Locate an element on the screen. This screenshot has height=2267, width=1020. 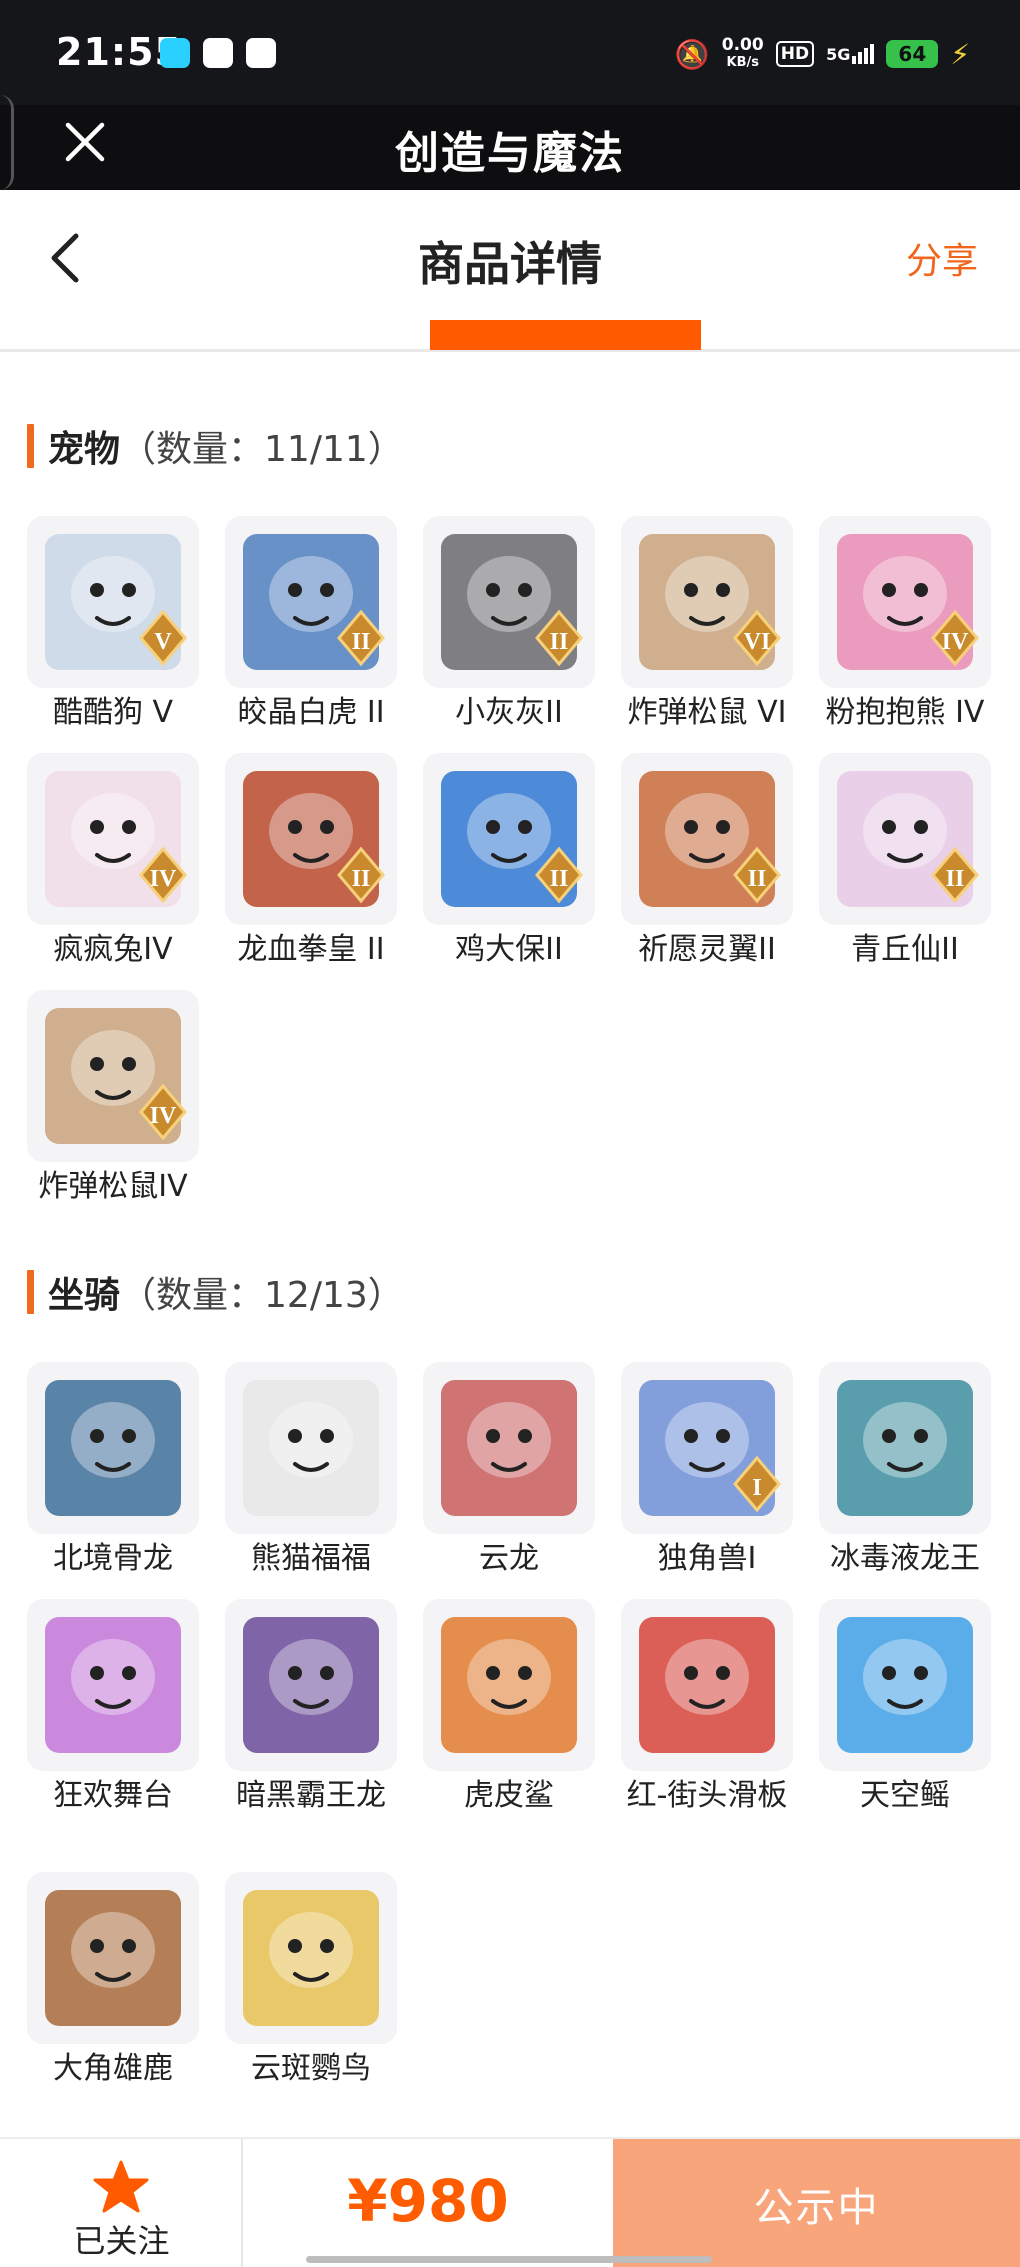
speed-value: 0.00 is located at coordinates (742, 45).